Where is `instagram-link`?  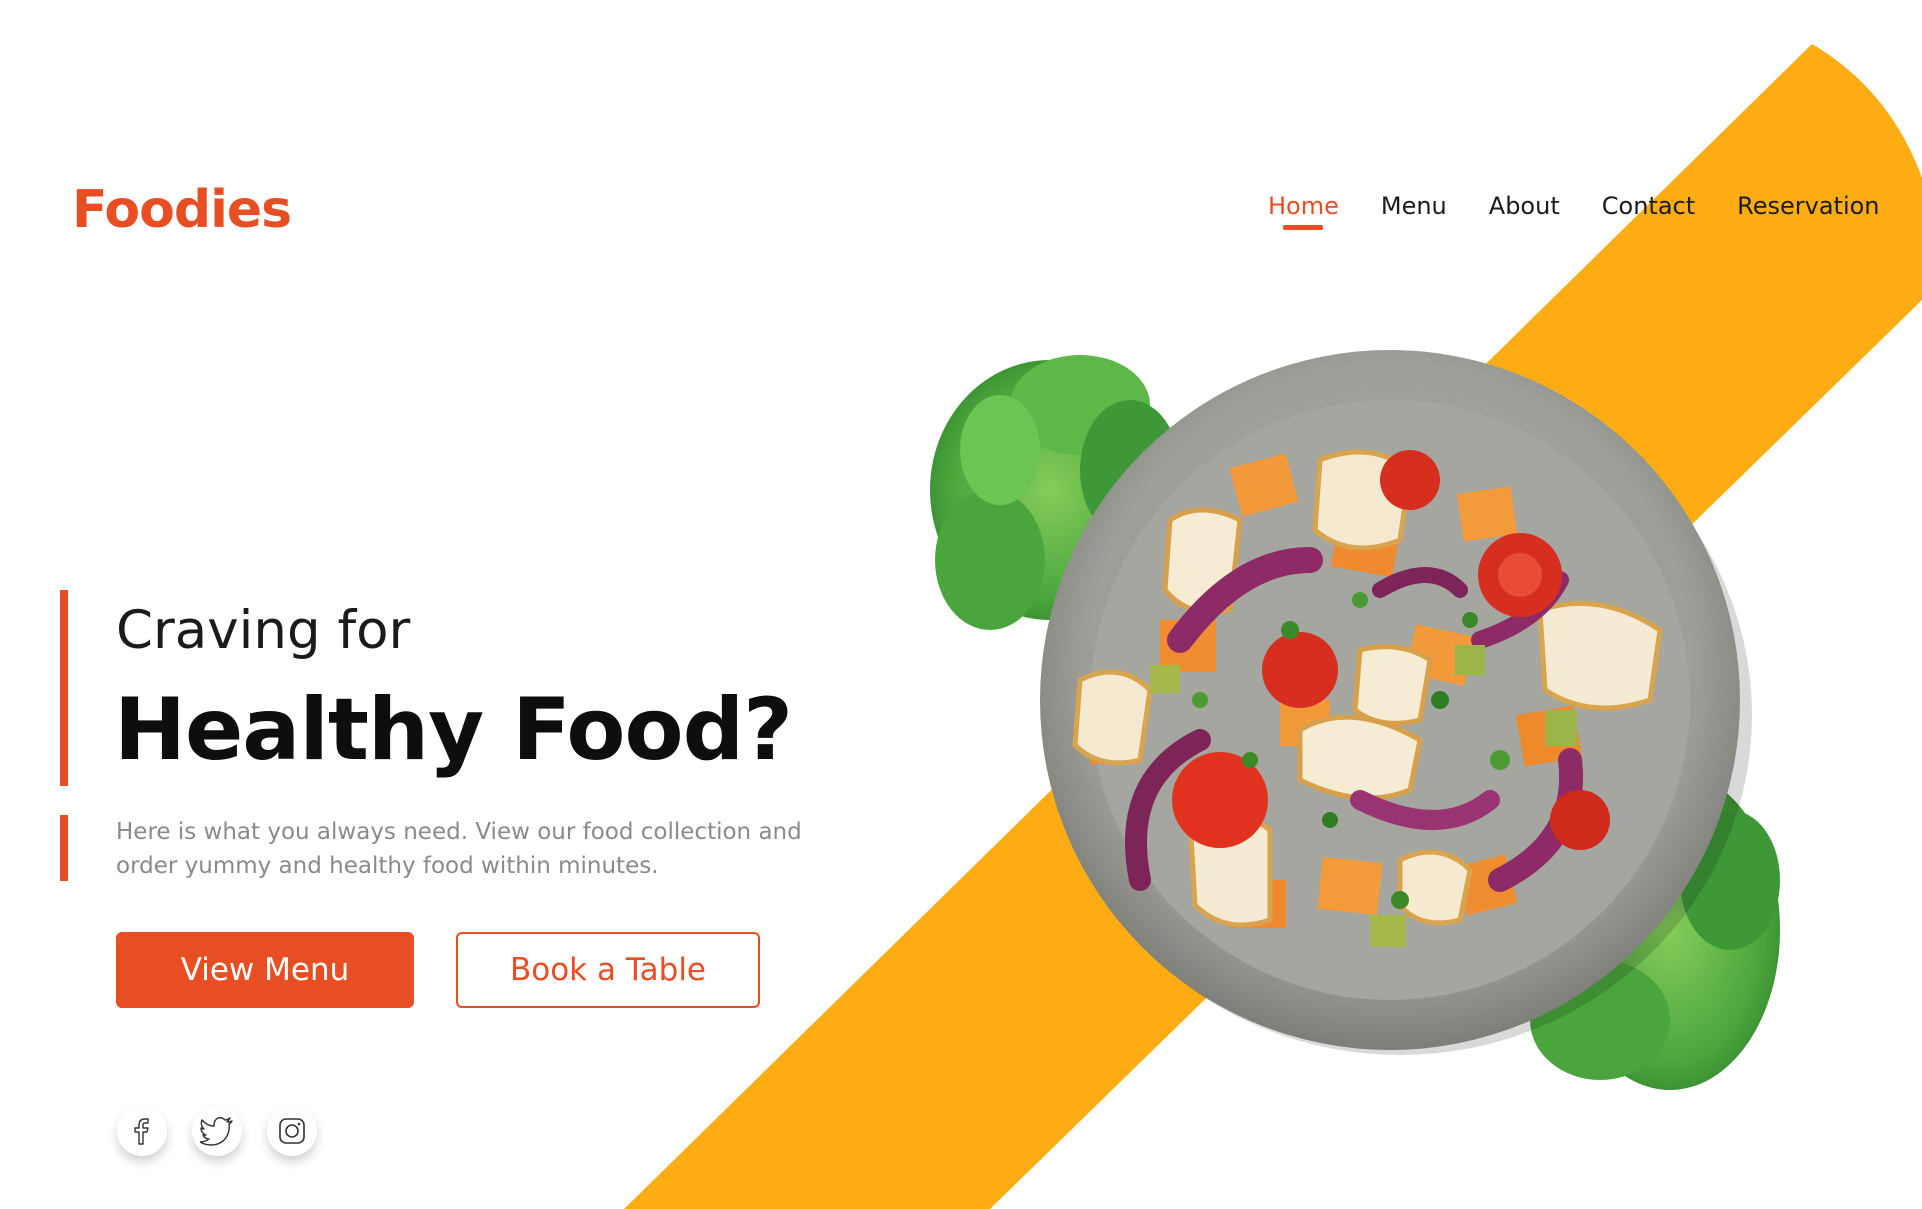
instagram-link is located at coordinates (292, 1131).